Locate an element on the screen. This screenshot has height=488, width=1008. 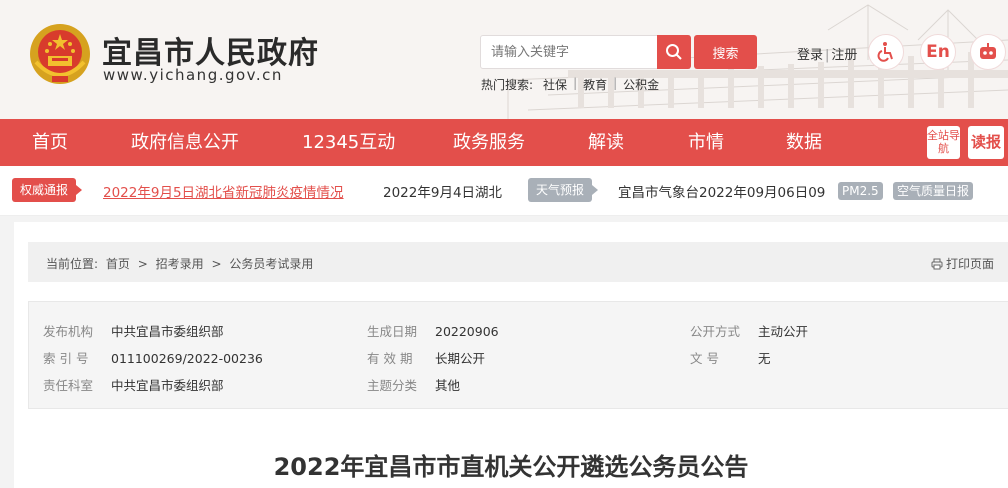
meta-open-mode: 公开方式 主动公开 is located at coordinates (749, 331).